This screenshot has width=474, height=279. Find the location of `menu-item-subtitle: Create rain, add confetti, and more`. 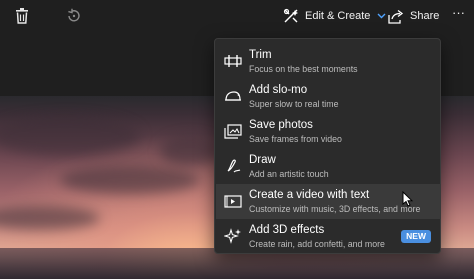

menu-item-subtitle: Create rain, add confetti, and more is located at coordinates (317, 244).